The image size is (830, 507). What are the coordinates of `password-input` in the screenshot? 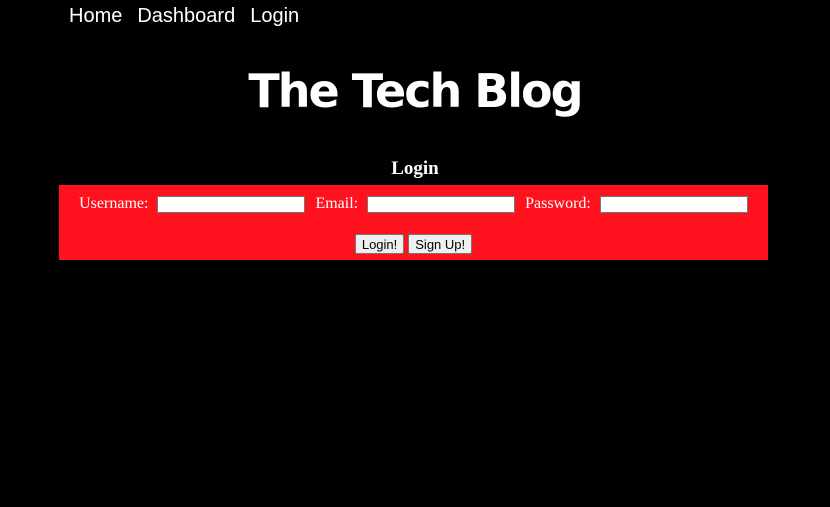 It's located at (673, 204).